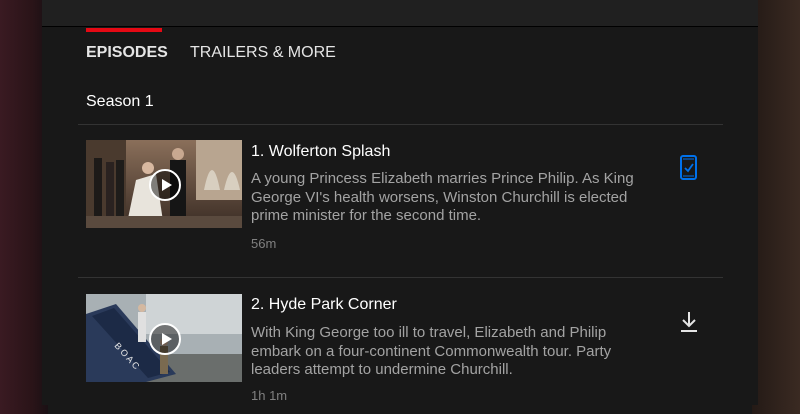  I want to click on download-icon, so click(689, 324).